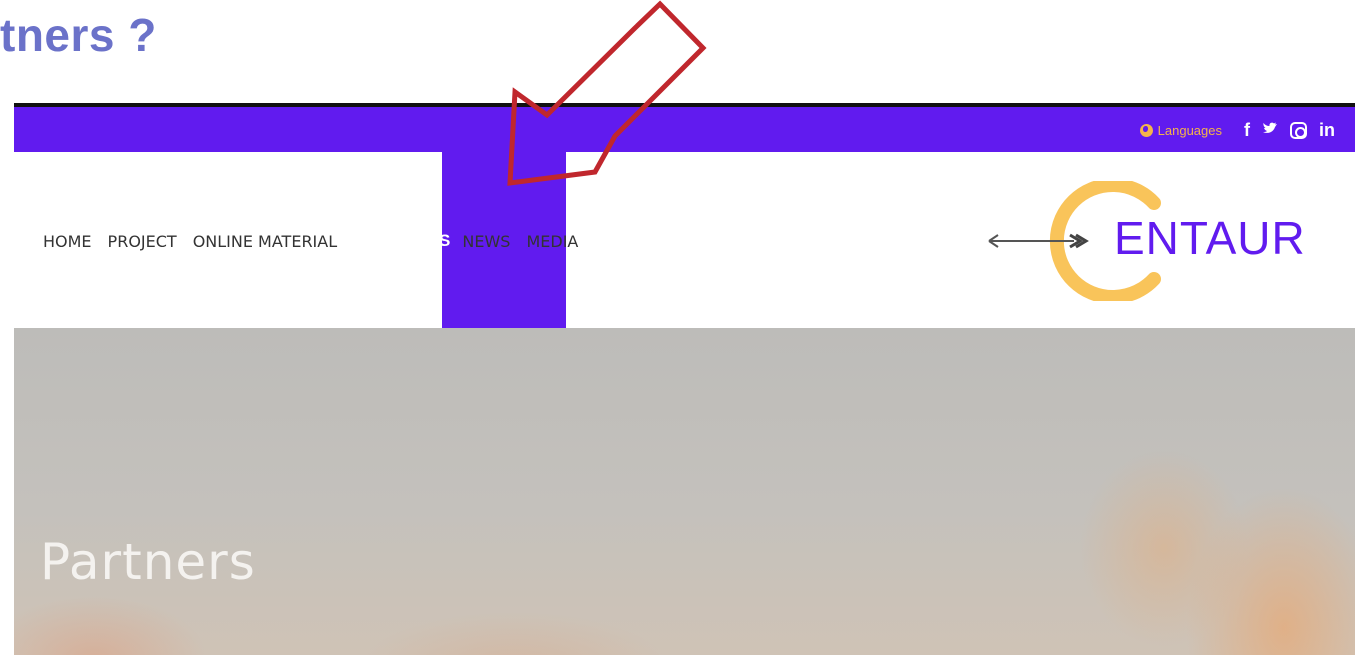 This screenshot has height=655, width=1355. I want to click on linkedin-icon: in, so click(1327, 130).